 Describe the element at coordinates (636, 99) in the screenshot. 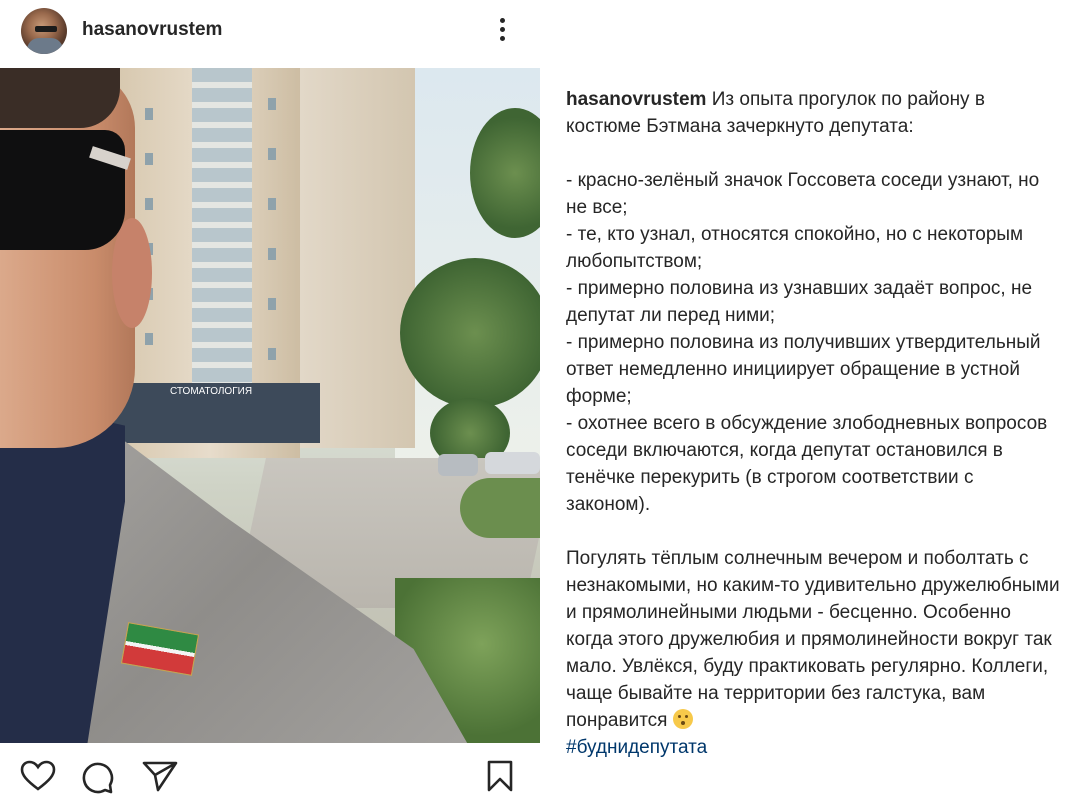

I see `caption-username: hasanovrustem` at that location.